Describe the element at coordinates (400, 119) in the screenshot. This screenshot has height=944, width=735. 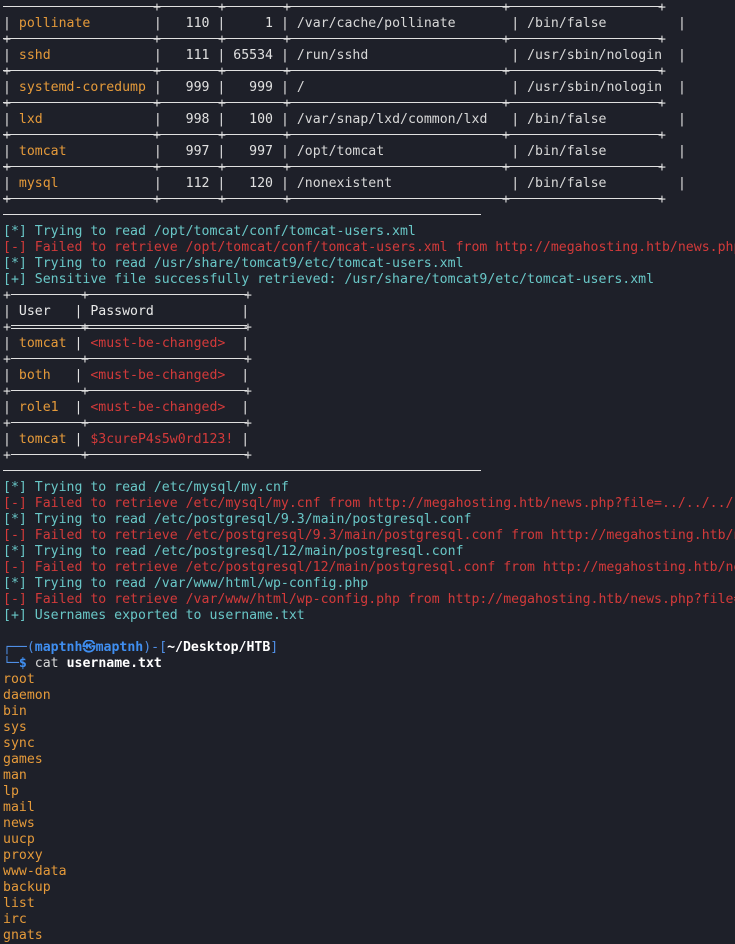
I see `cell-home: /var/snap/lxd/common/lxd` at that location.